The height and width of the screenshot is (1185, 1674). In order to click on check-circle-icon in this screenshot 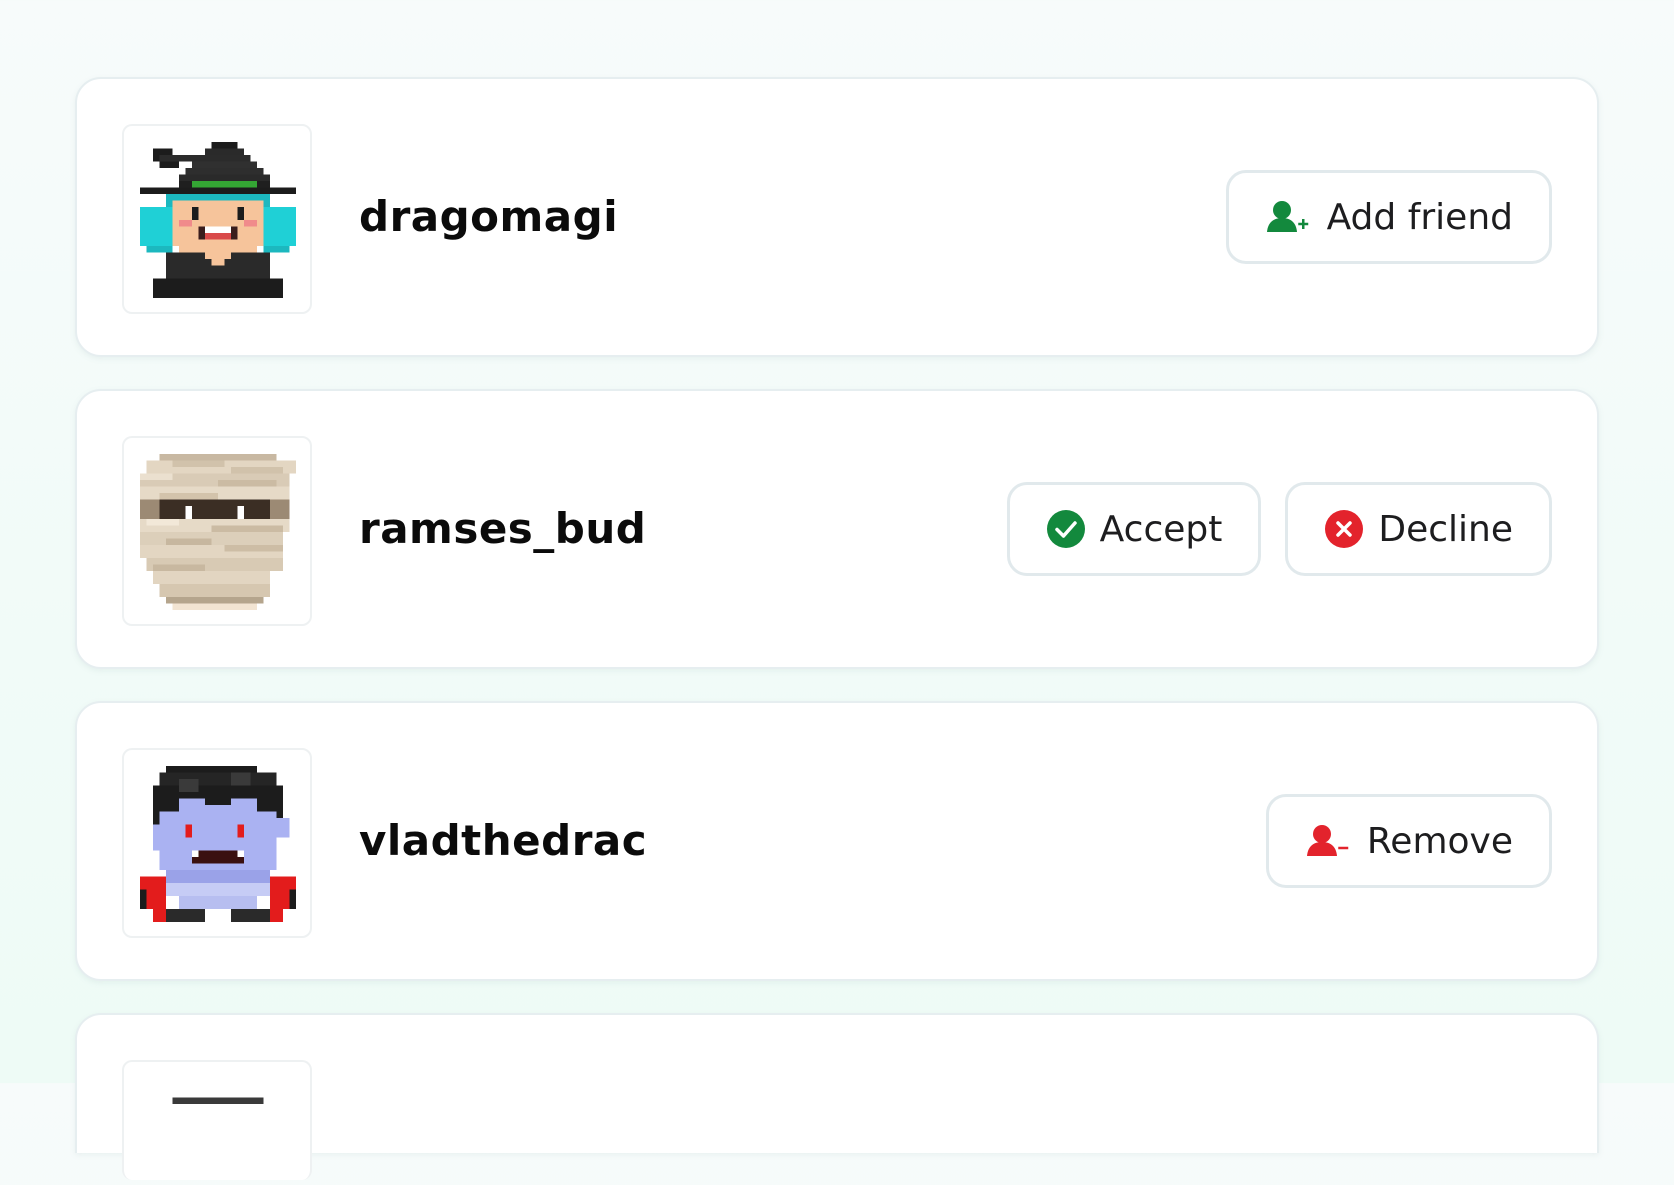, I will do `click(1066, 529)`.